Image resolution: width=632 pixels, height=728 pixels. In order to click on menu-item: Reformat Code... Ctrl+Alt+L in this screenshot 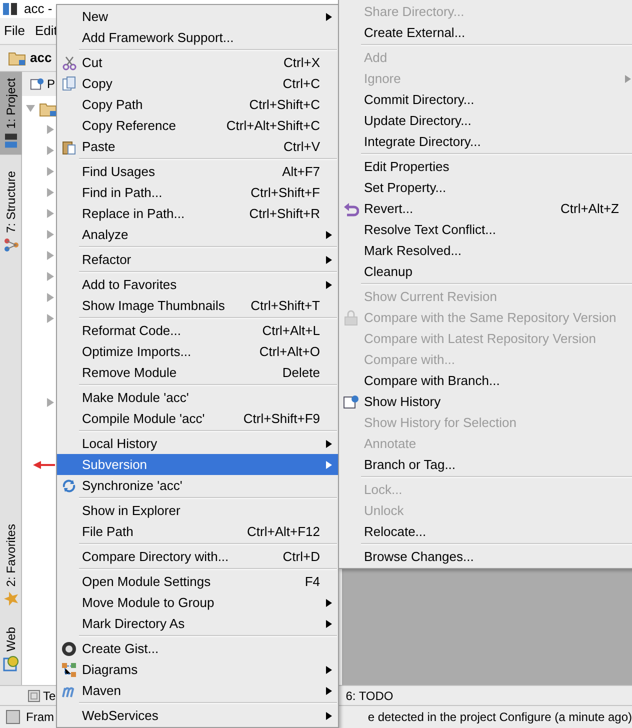, I will do `click(197, 330)`.